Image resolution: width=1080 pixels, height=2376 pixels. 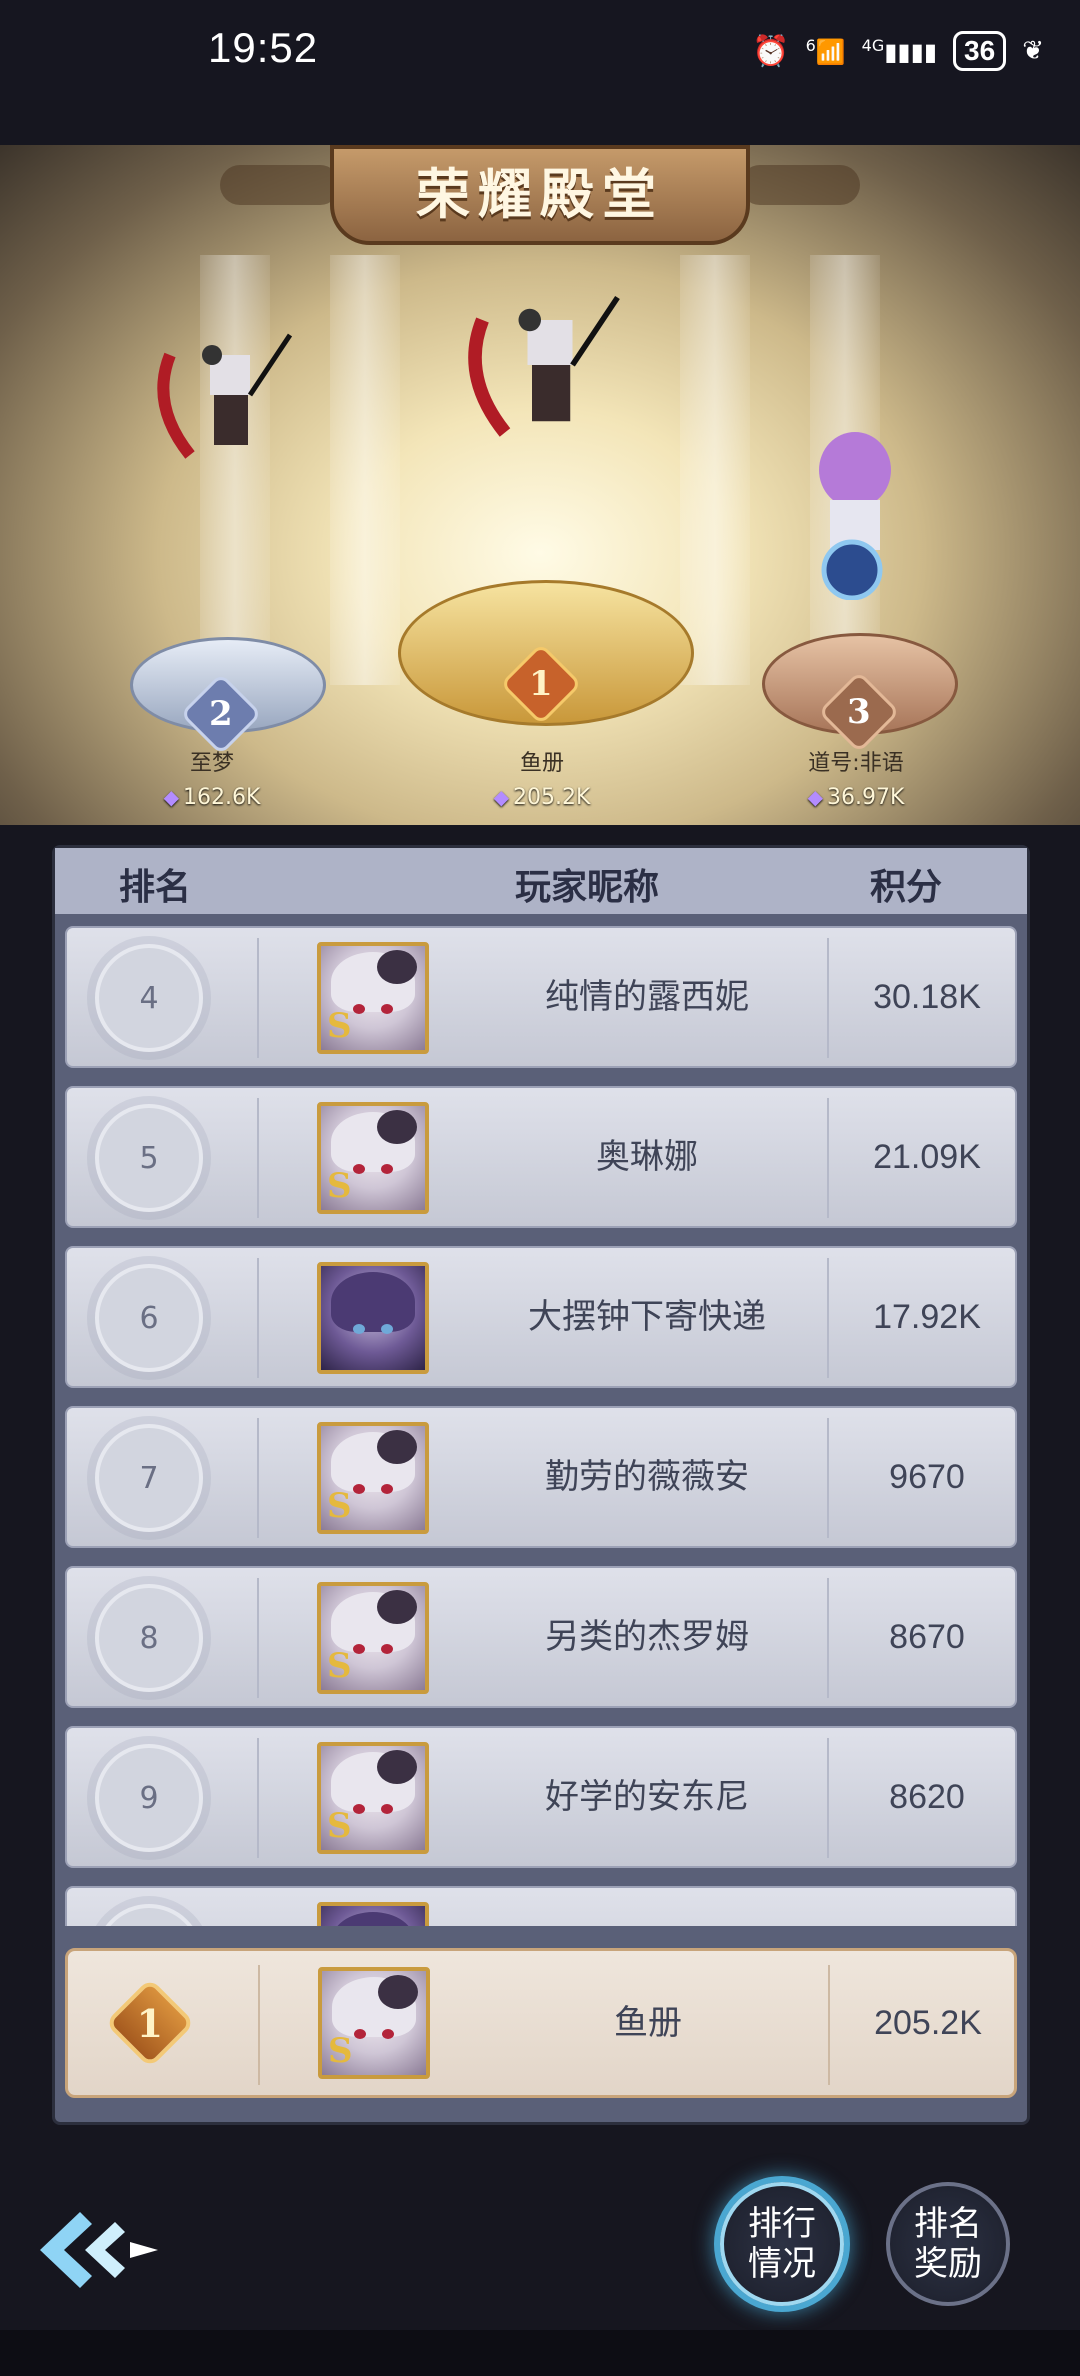 I want to click on player-name: 纯情的露西妮, so click(x=647, y=997).